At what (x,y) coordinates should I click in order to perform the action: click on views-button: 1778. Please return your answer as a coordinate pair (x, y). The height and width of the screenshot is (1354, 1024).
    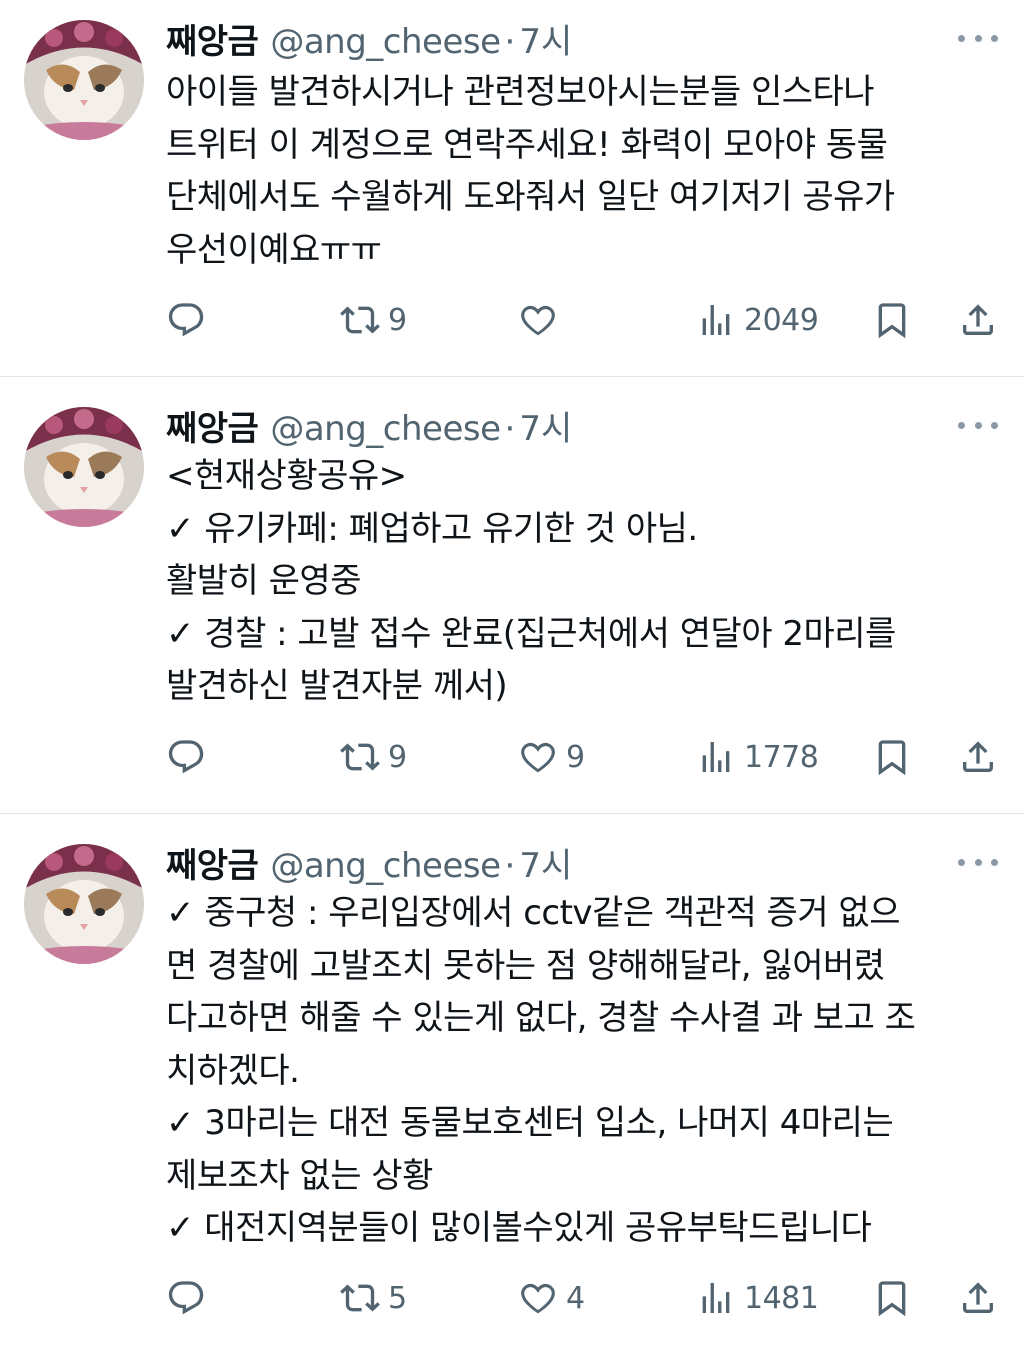
    Looking at the image, I should click on (757, 757).